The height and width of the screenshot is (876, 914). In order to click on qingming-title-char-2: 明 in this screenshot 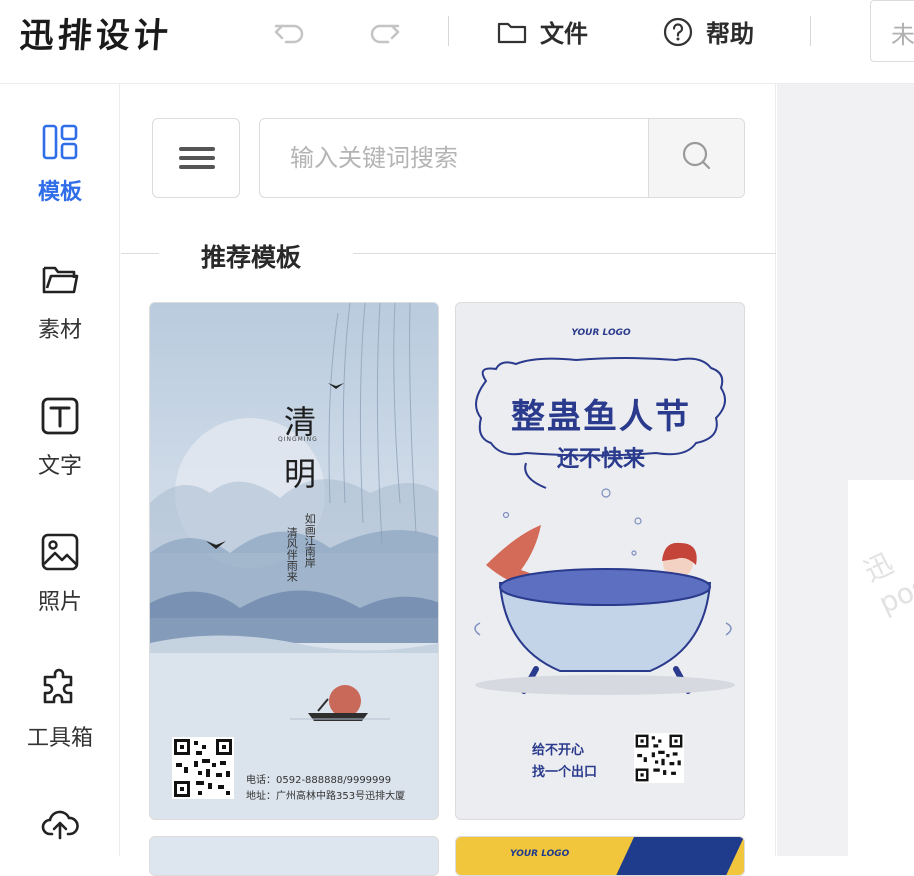, I will do `click(300, 474)`.